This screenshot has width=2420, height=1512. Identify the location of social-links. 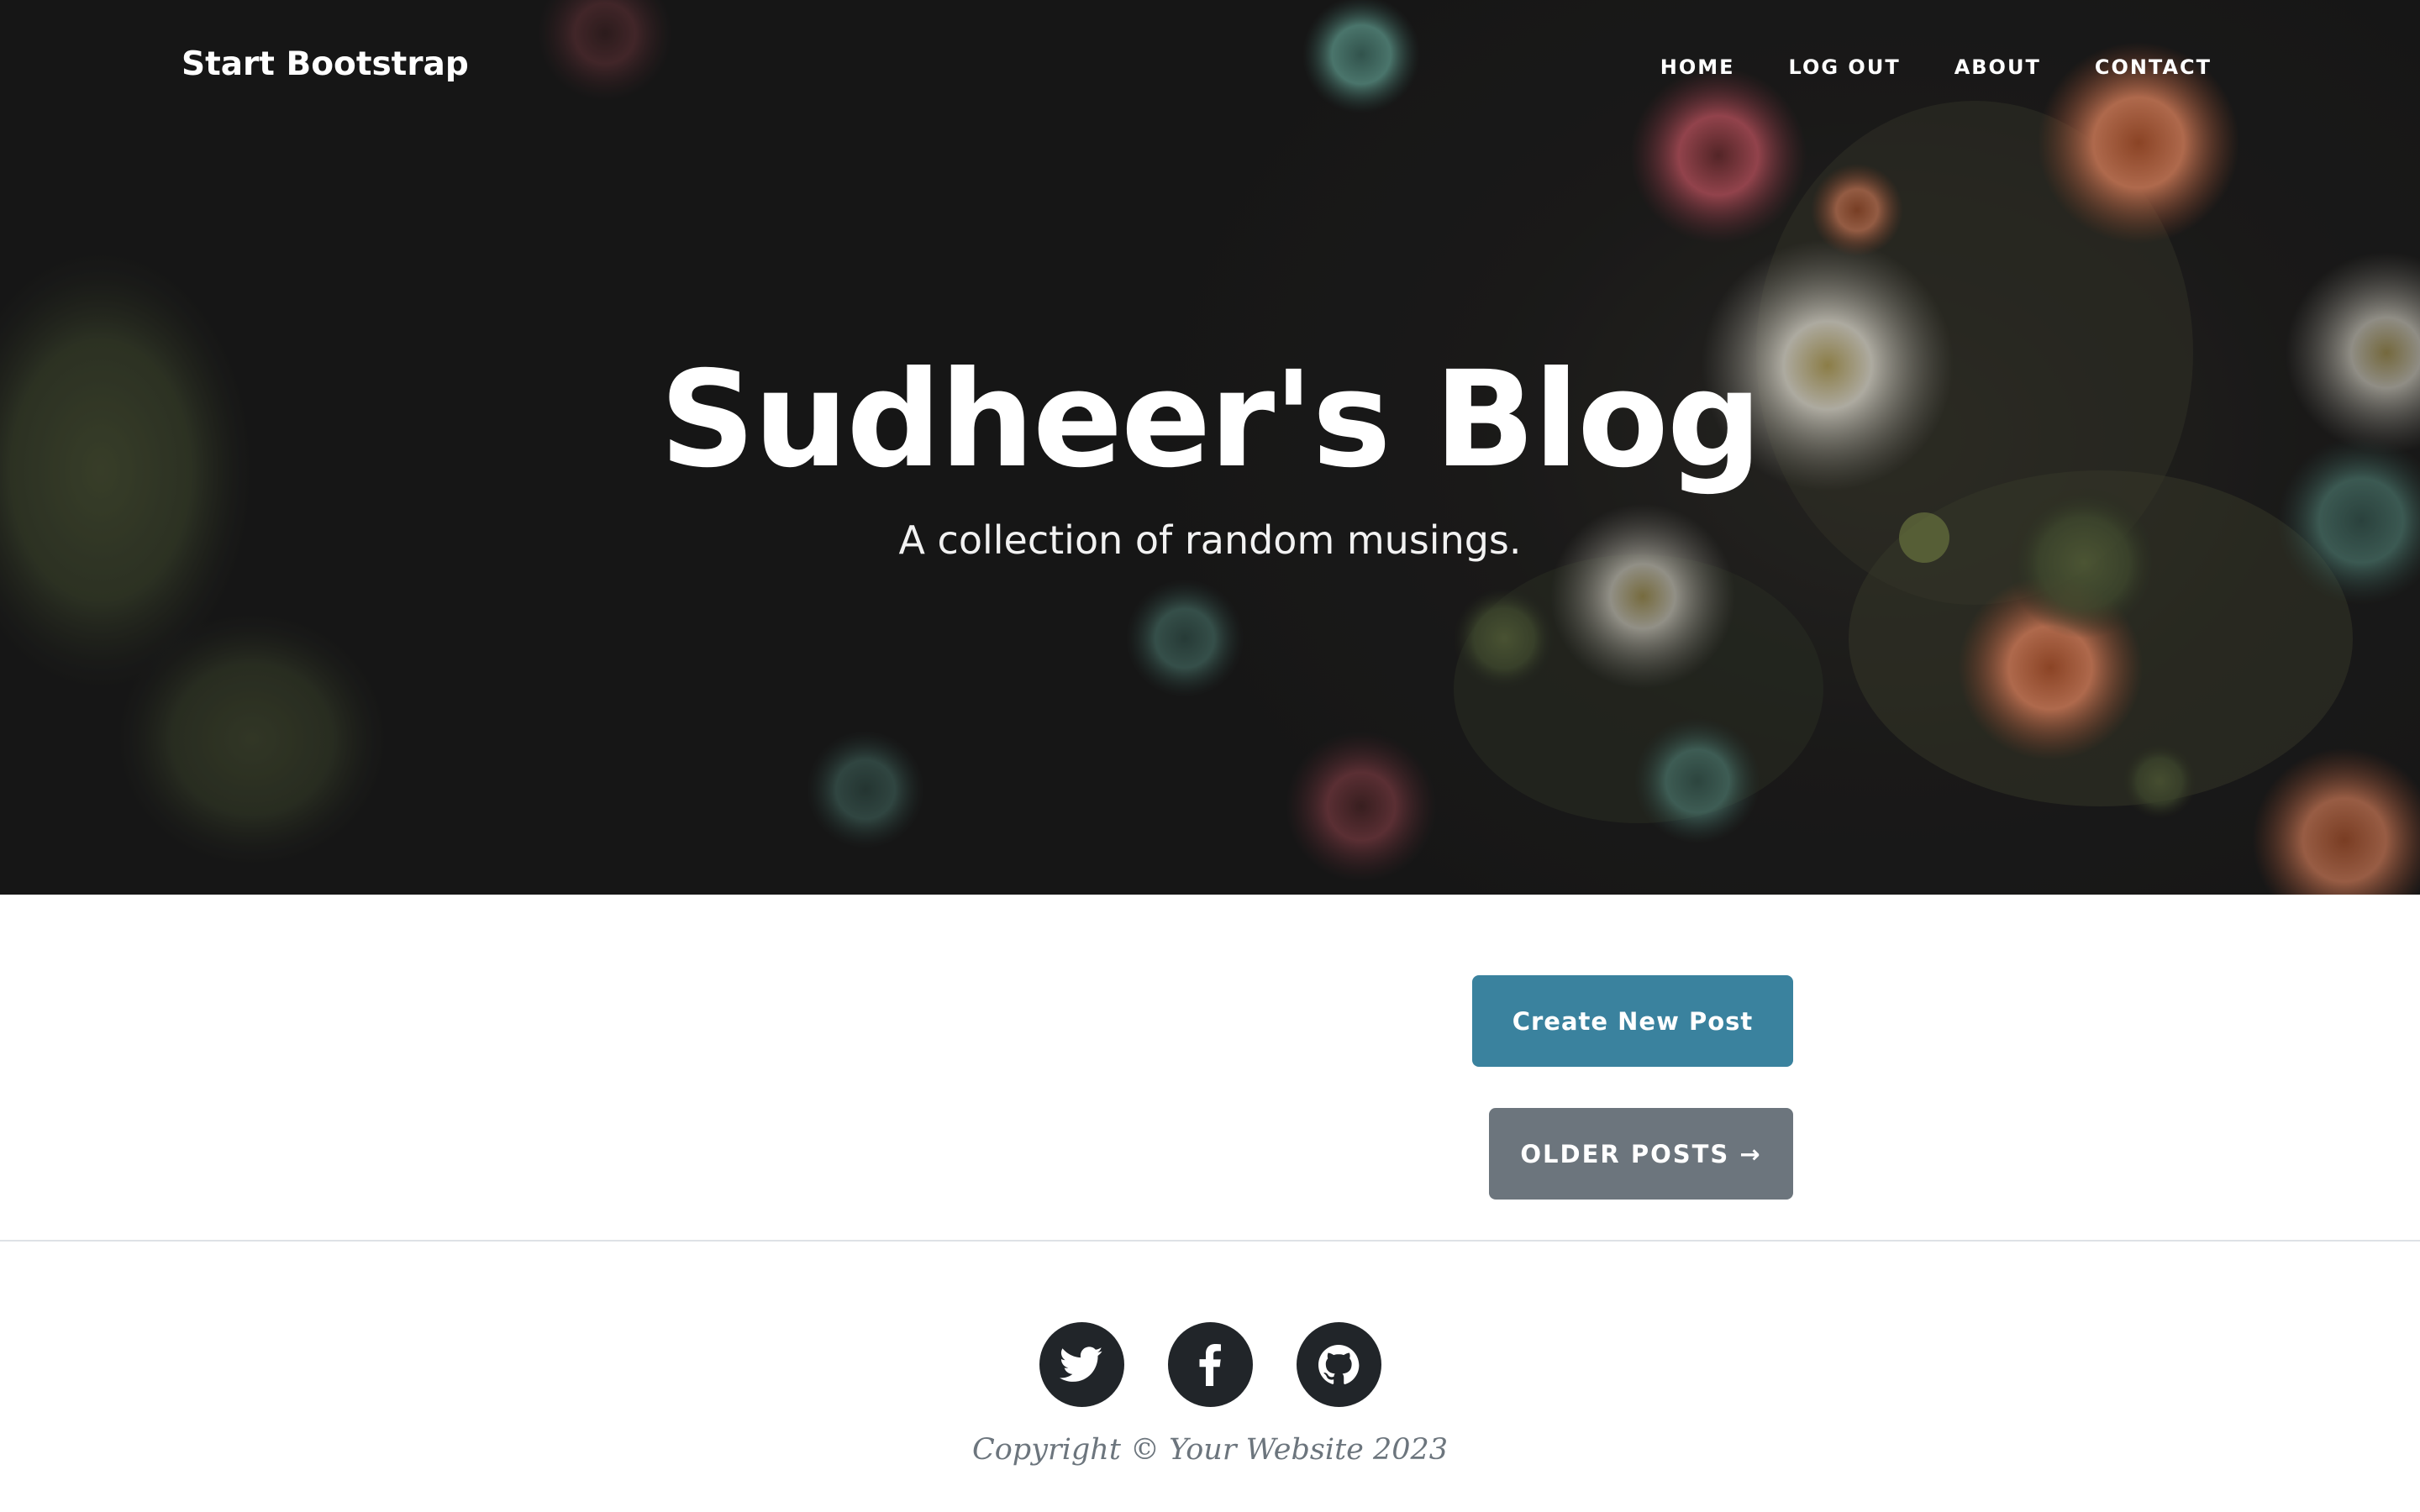
(1210, 1364).